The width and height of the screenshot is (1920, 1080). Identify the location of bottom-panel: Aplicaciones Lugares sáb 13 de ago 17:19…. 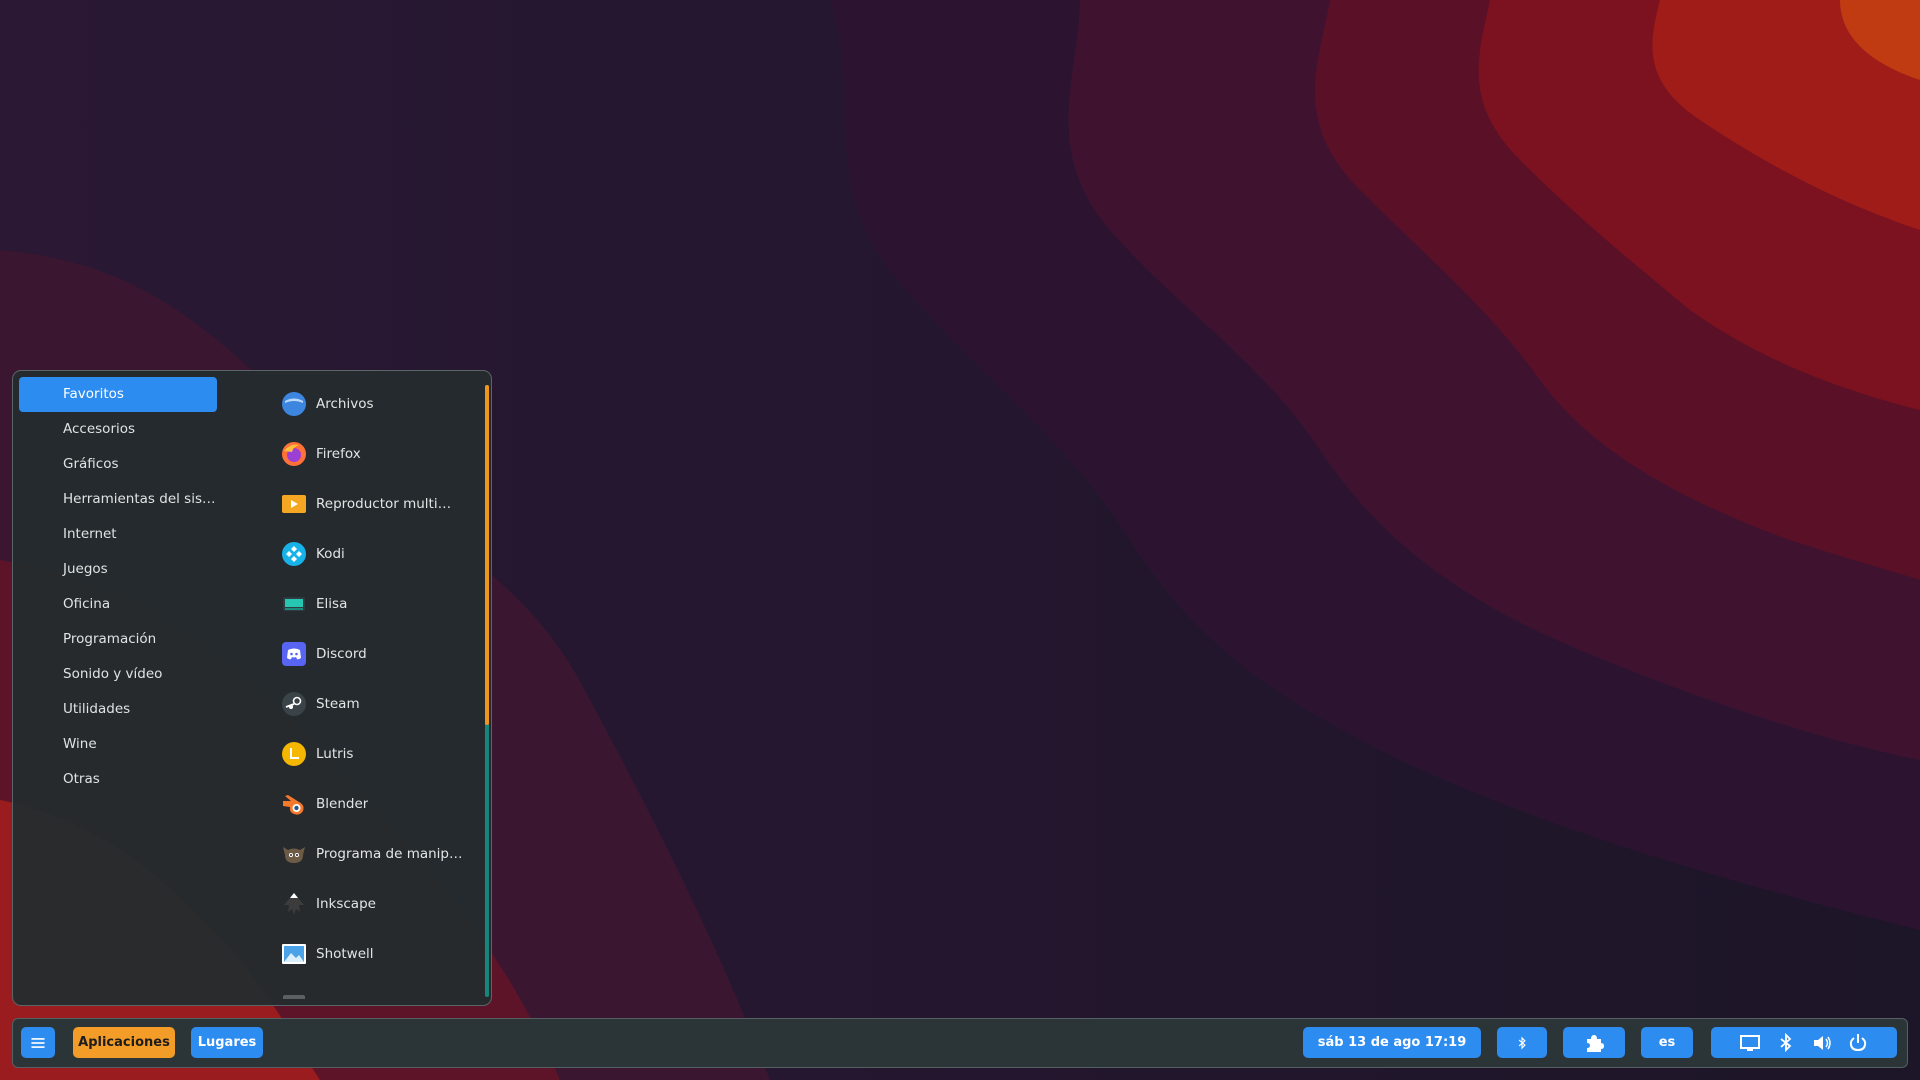
(960, 1043).